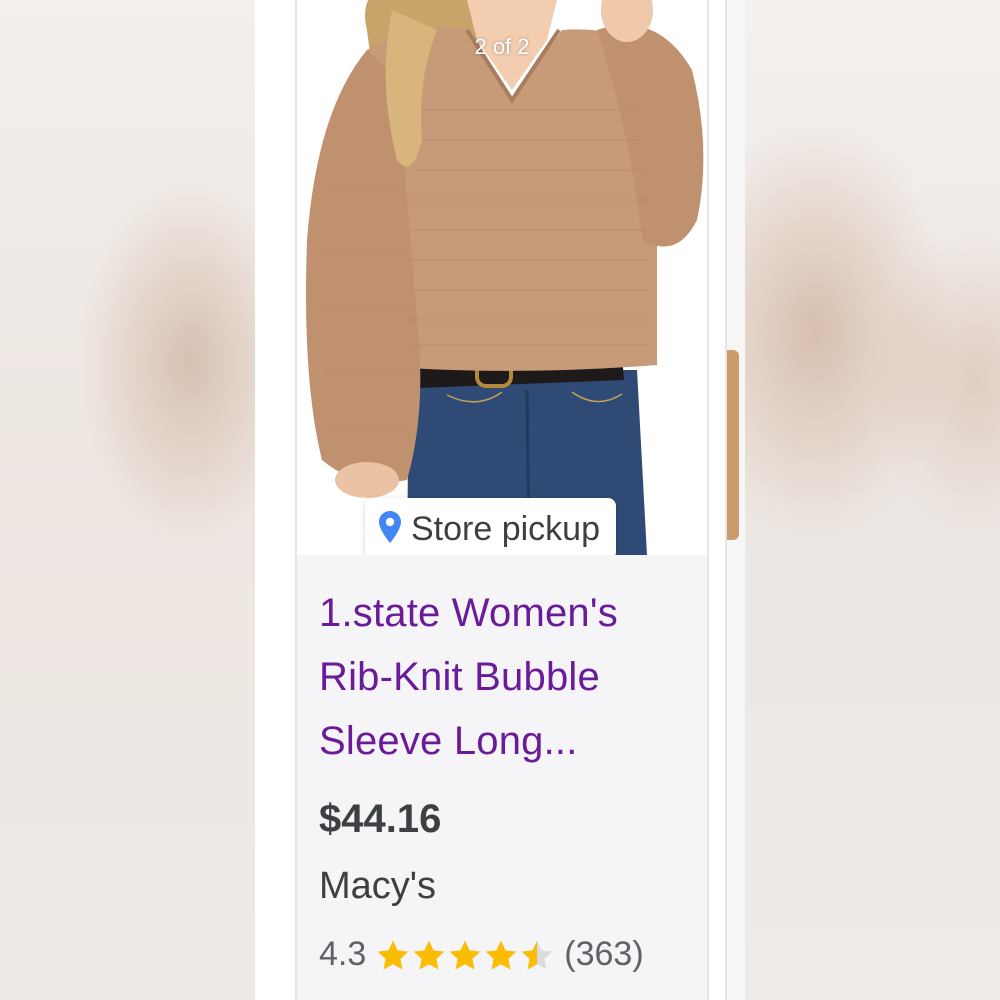 The image size is (1000, 1000). I want to click on rating-row: 4.3 (363), so click(481, 954).